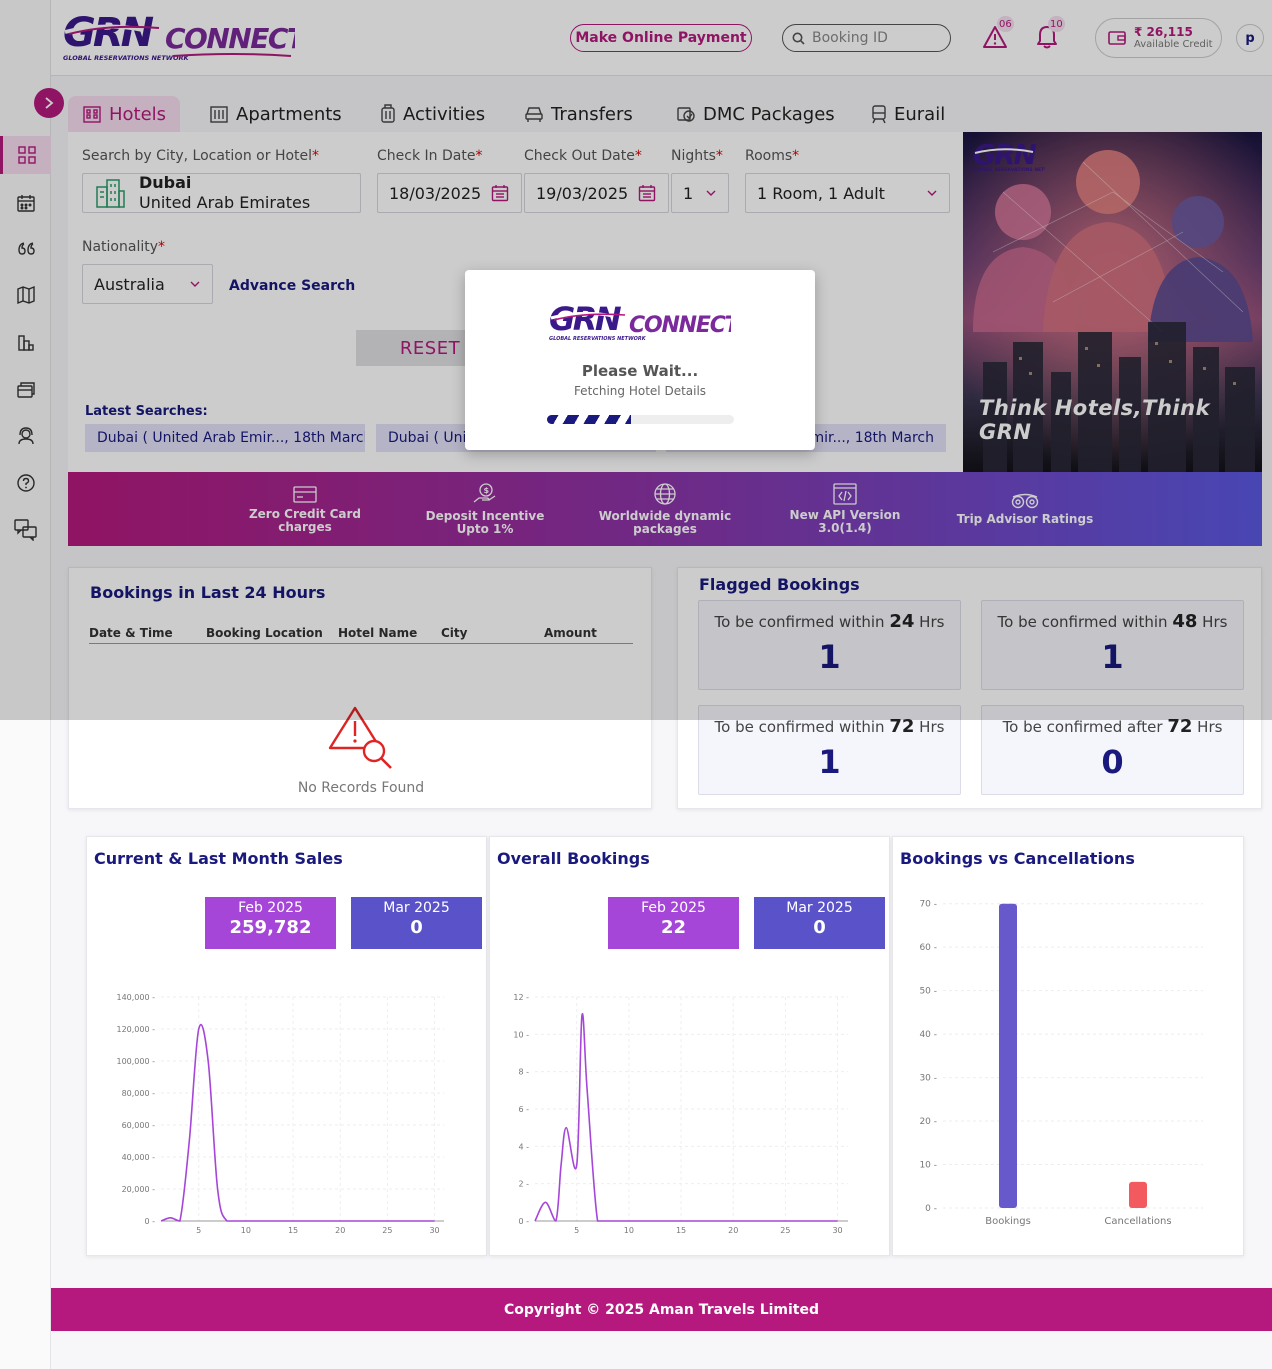 Image resolution: width=1272 pixels, height=1369 pixels. Describe the element at coordinates (361, 788) in the screenshot. I see `no-records-text: No Records Found` at that location.